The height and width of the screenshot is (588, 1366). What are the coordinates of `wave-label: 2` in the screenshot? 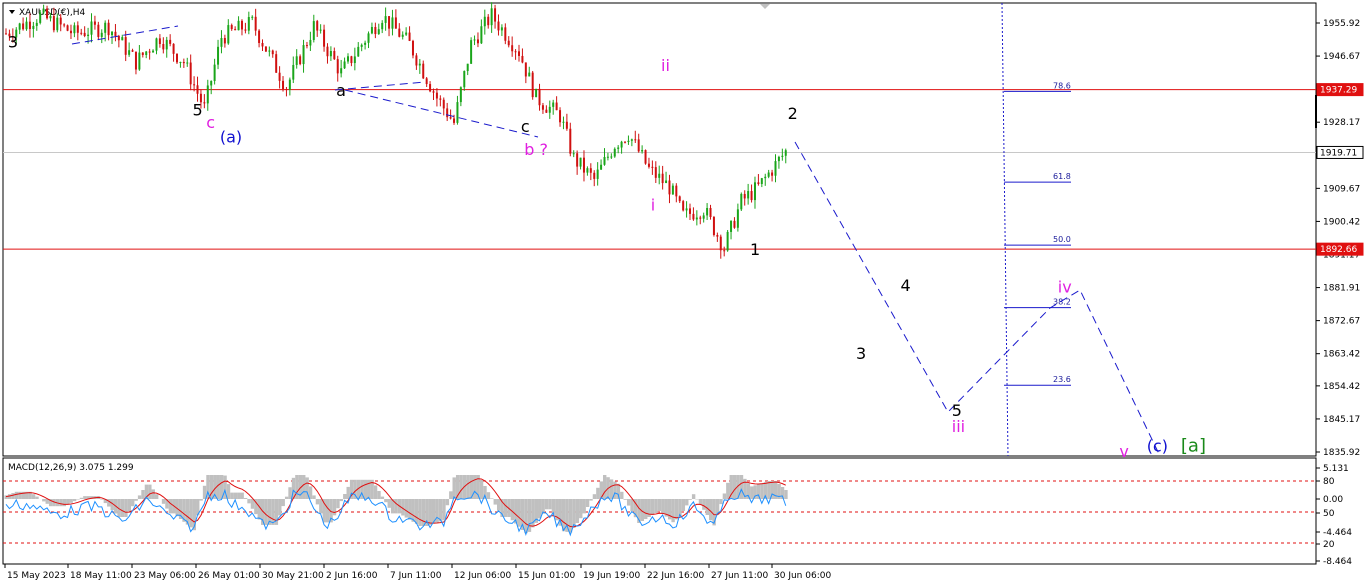 It's located at (793, 113).